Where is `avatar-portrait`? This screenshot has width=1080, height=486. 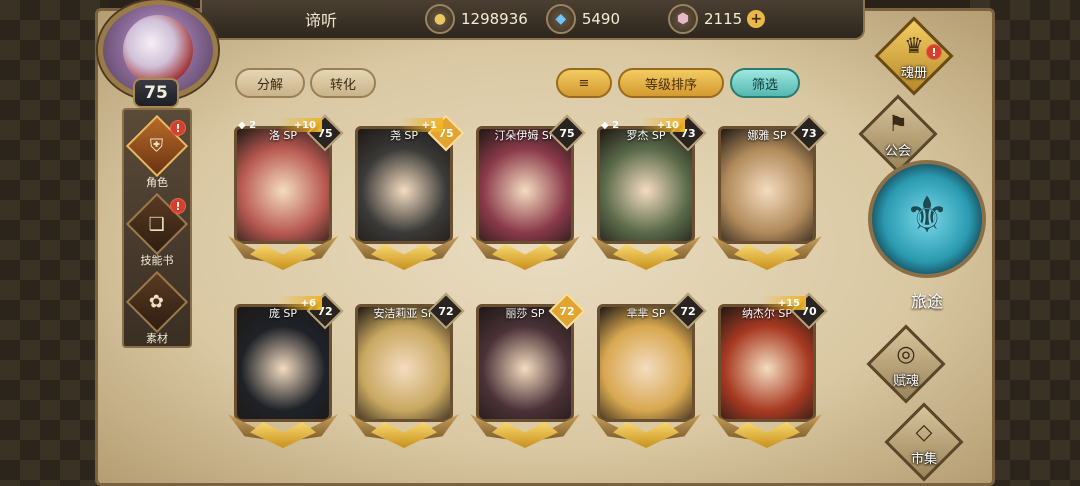
avatar-portrait is located at coordinates (158, 50).